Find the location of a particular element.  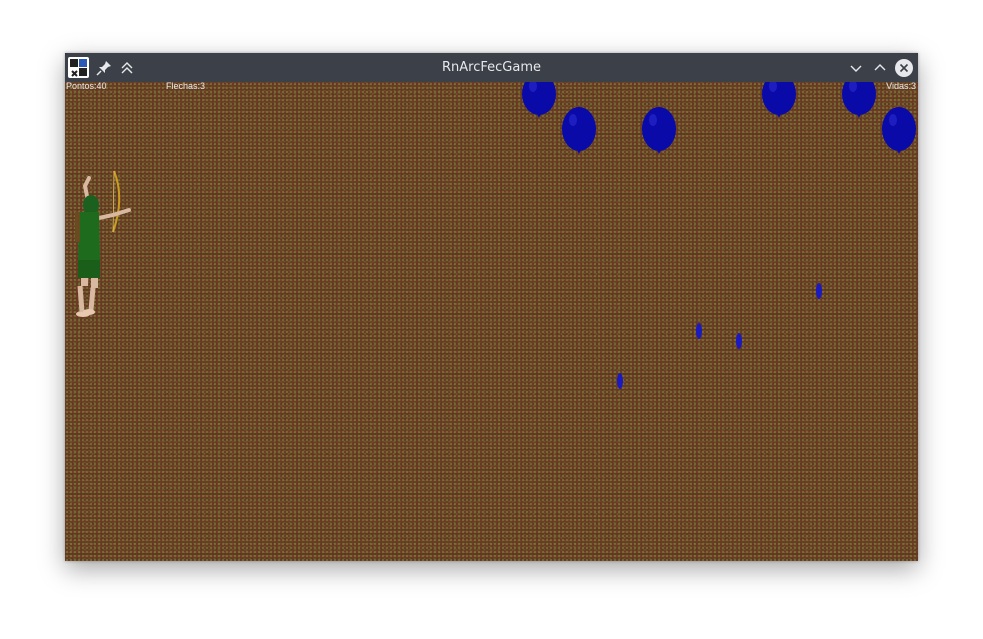

lives-label: Vidas:3 is located at coordinates (901, 86).